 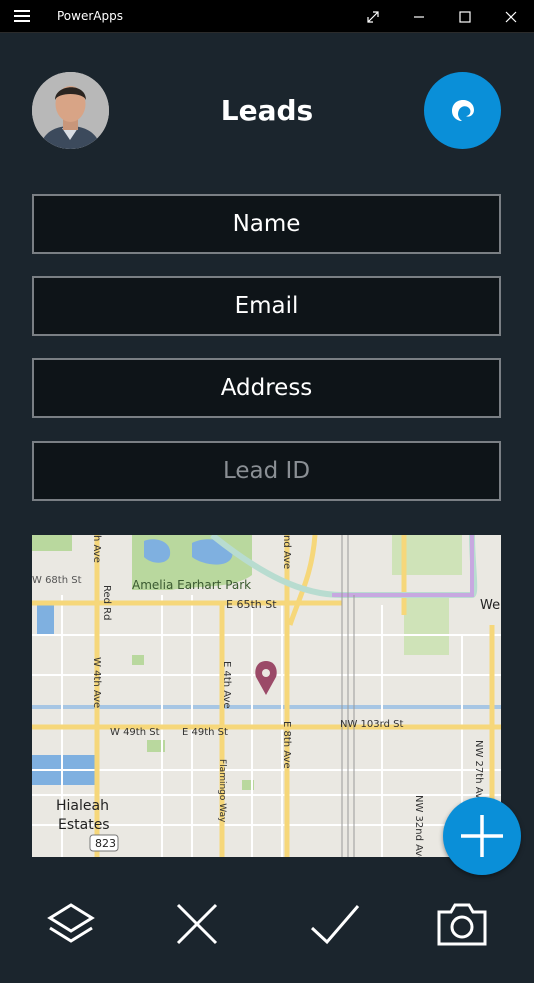 What do you see at coordinates (57, 580) in the screenshot?
I see `map-label-w68th: W 68th St` at bounding box center [57, 580].